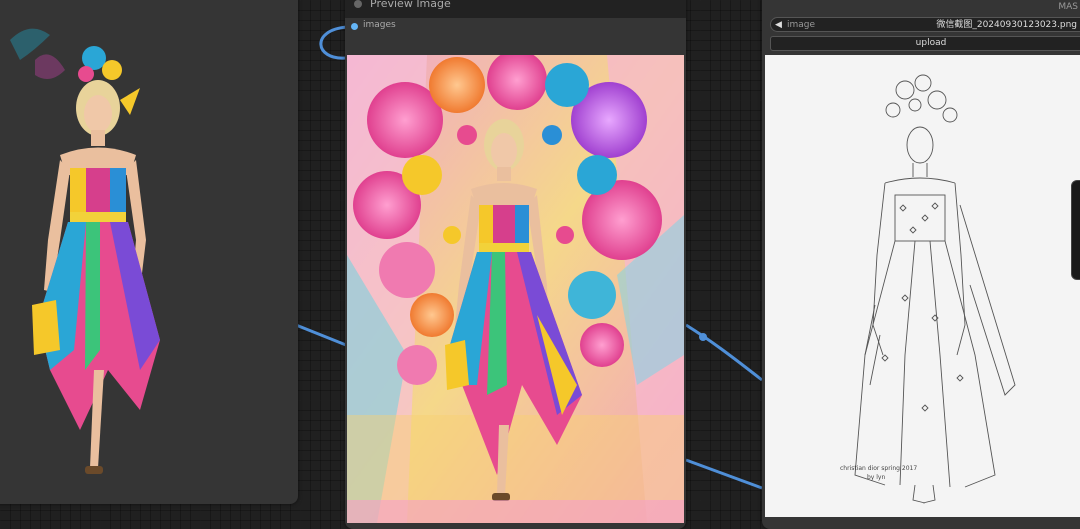 This screenshot has height=529, width=1080. Describe the element at coordinates (1068, 7) in the screenshot. I see `mask-output-label: MAS` at that location.